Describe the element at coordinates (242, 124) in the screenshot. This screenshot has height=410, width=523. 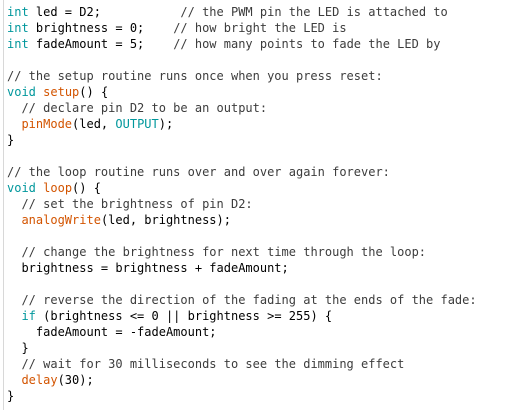
I see `code-line: pinMode(led, OUTPUT);` at that location.